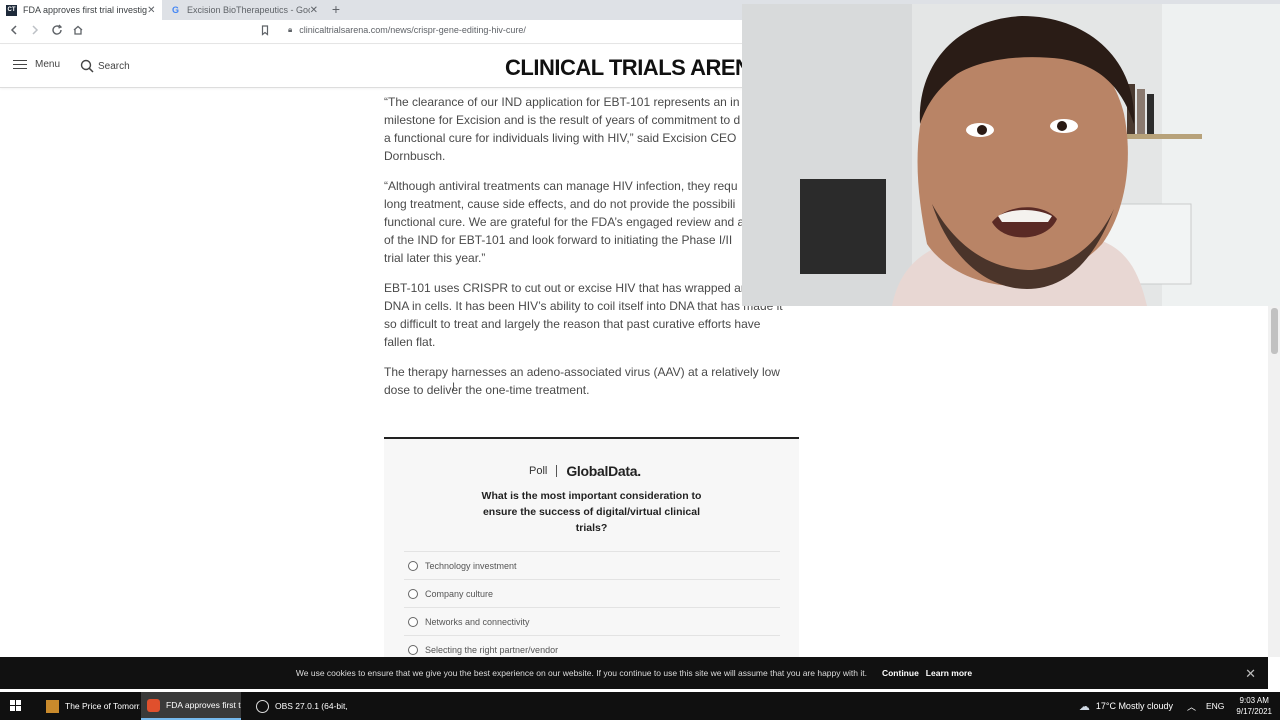 The height and width of the screenshot is (720, 1280). I want to click on option-label: Technology investment, so click(471, 565).